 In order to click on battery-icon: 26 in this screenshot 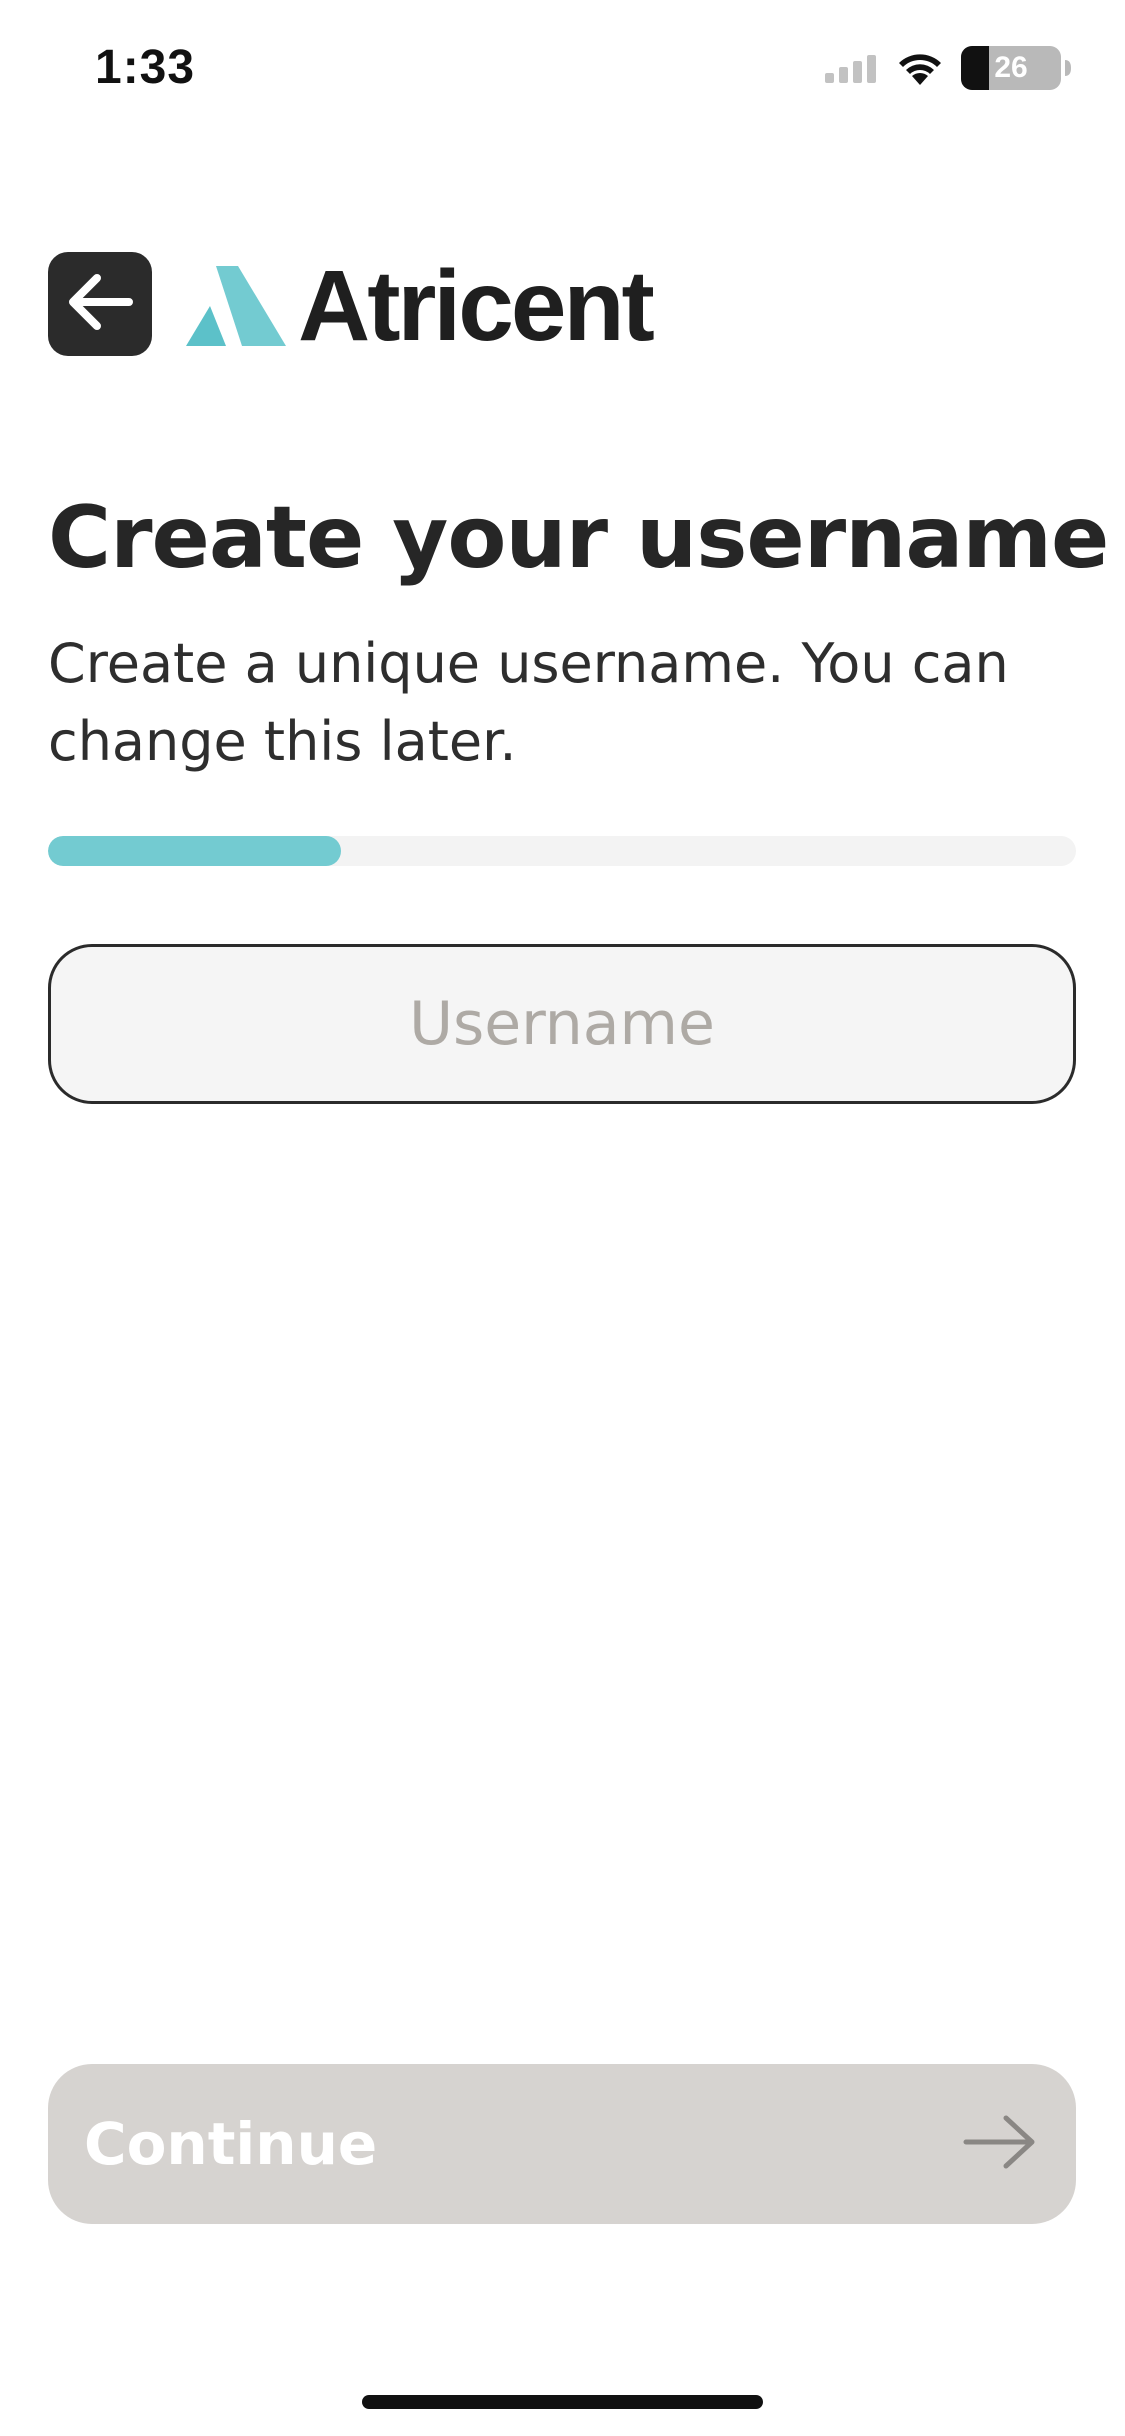, I will do `click(1017, 68)`.